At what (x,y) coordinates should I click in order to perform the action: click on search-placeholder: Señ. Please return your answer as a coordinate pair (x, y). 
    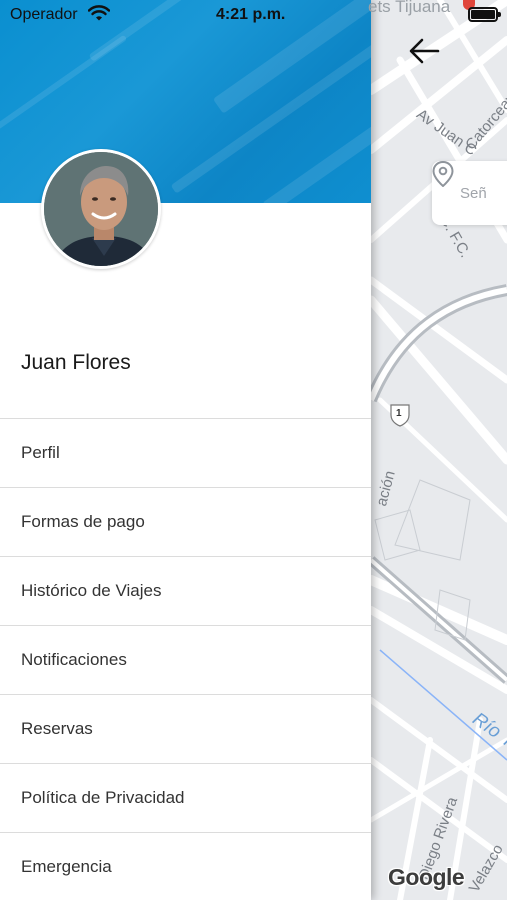
    Looking at the image, I should click on (473, 193).